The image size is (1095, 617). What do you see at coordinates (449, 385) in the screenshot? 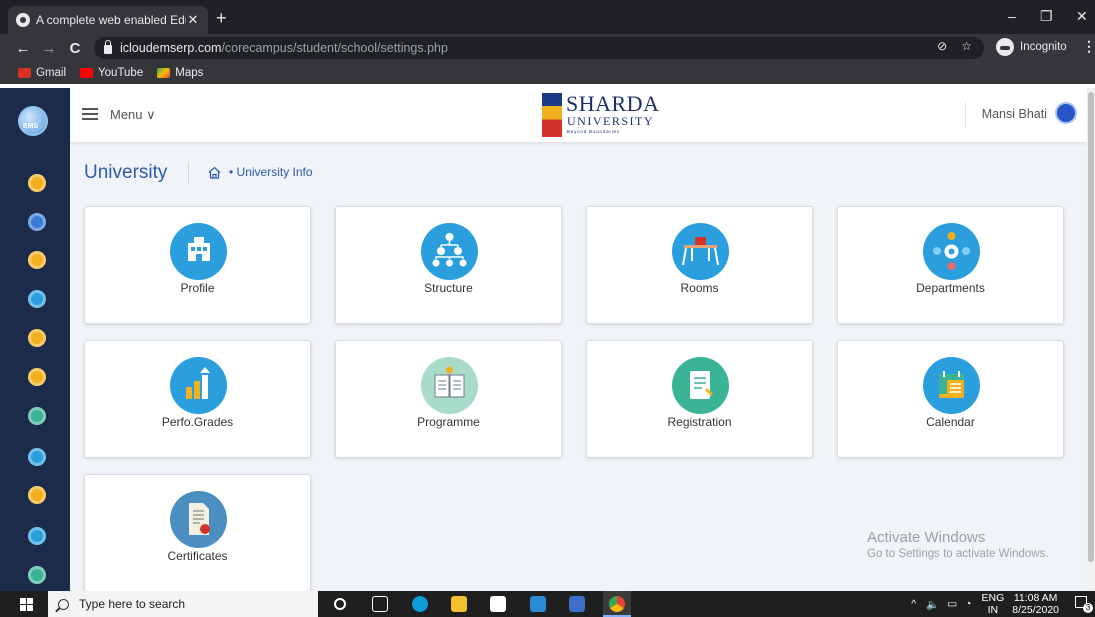
I see `open-book-icon` at bounding box center [449, 385].